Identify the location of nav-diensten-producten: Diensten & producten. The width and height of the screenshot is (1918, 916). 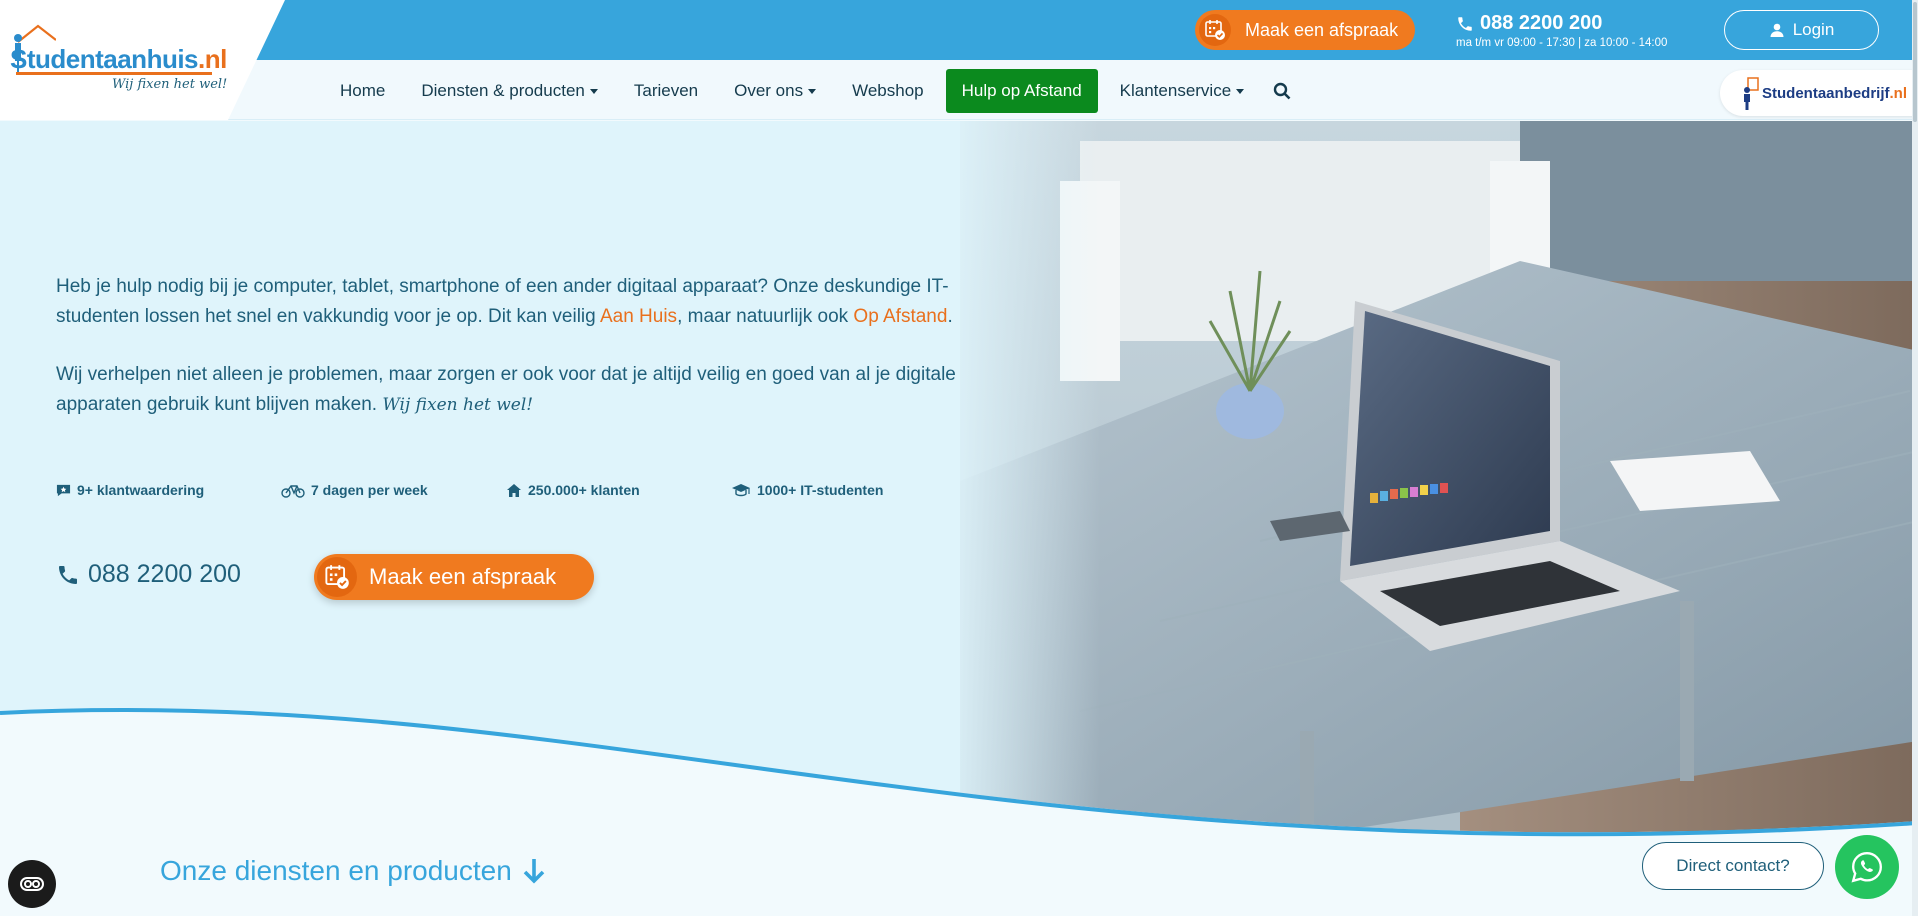
(509, 91).